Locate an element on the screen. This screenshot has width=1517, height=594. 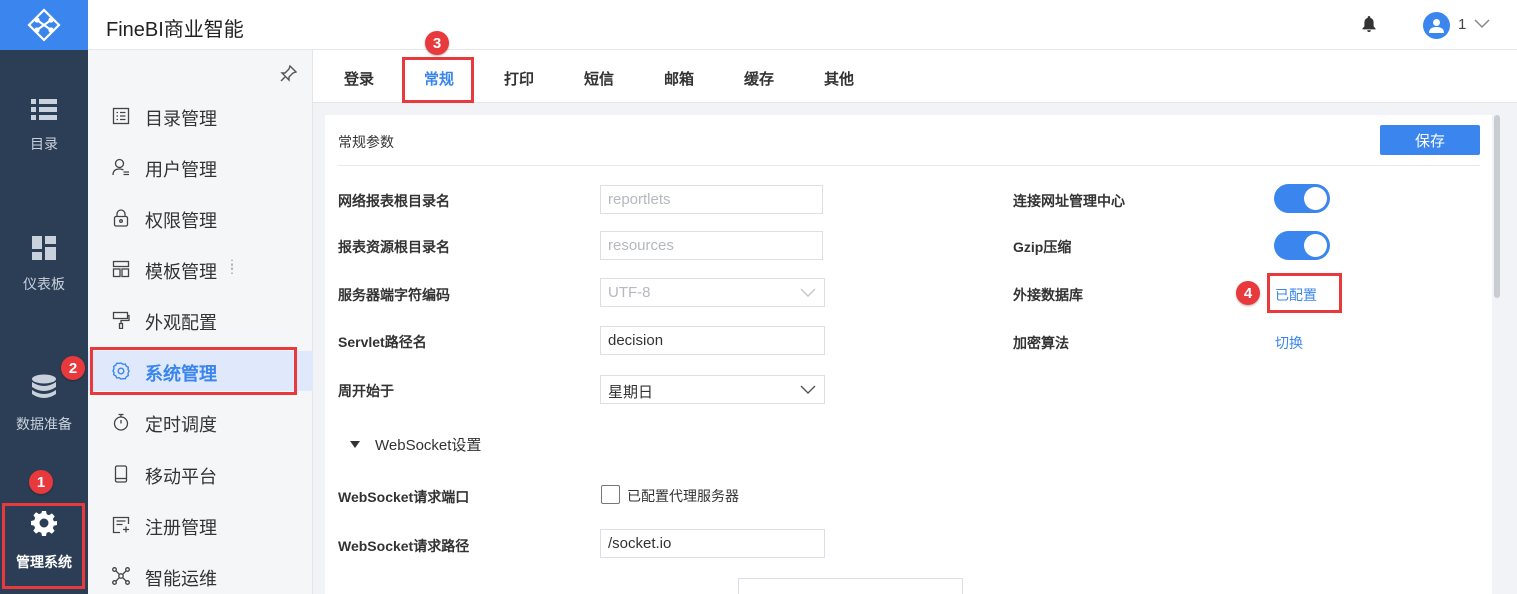
rail-label: 目录 is located at coordinates (44, 144).